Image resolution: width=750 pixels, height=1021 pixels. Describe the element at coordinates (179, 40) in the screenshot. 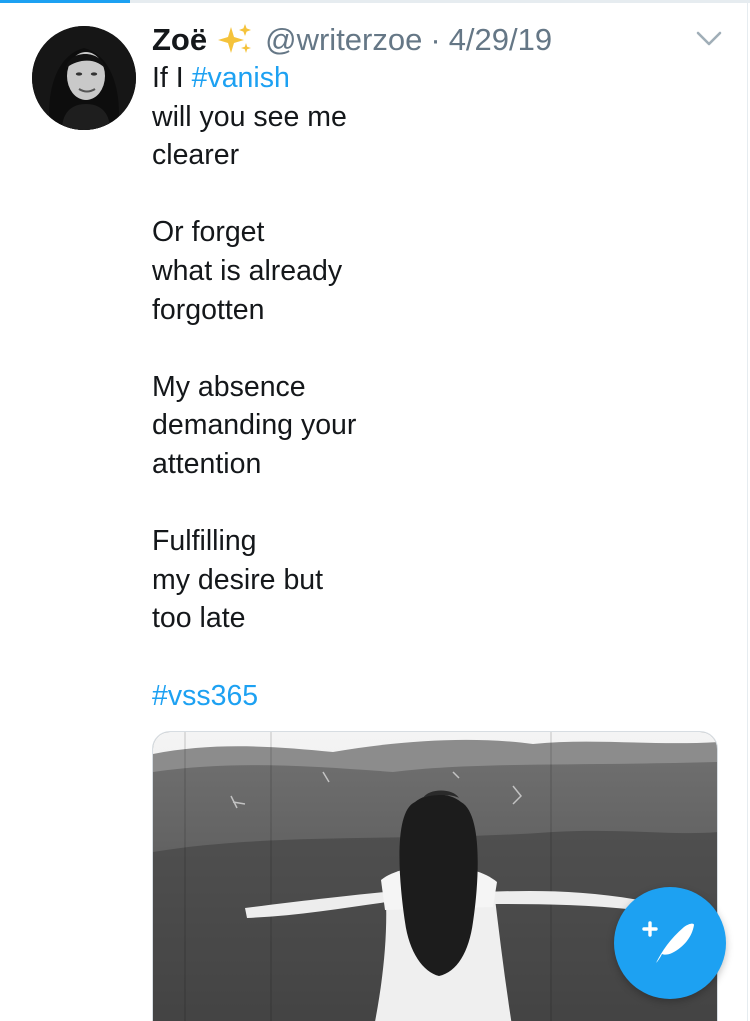

I see `display-name: Zoë` at that location.